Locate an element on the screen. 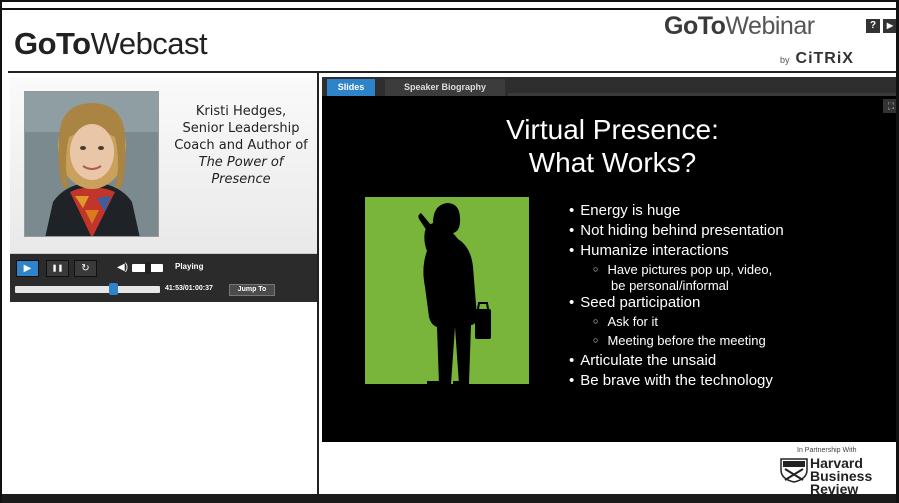 The width and height of the screenshot is (899, 503). playback-status: Playing is located at coordinates (189, 266).